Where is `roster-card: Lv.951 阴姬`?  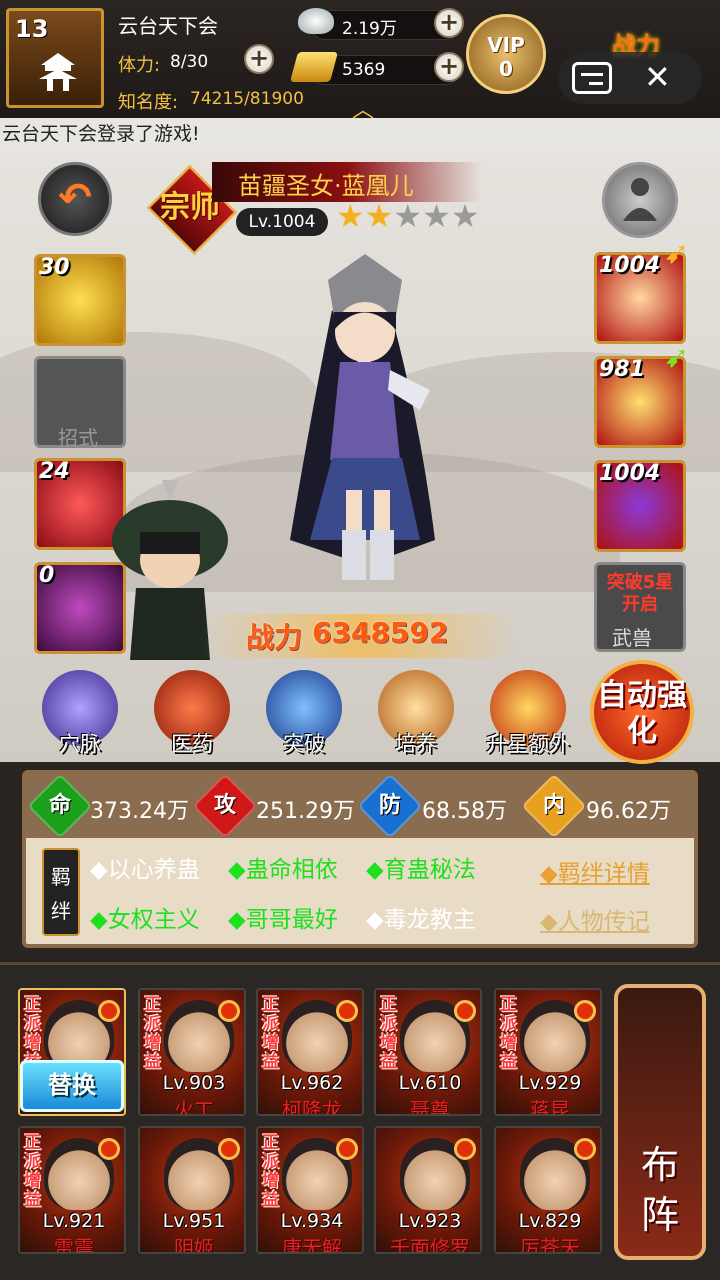
roster-card: Lv.951 阴姬 is located at coordinates (192, 1190).